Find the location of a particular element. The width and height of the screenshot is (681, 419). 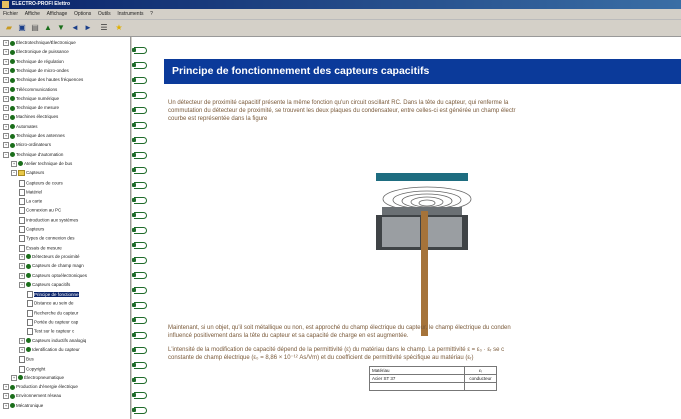

tree-item: + Capteurs de champ magn is located at coordinates (51, 266).